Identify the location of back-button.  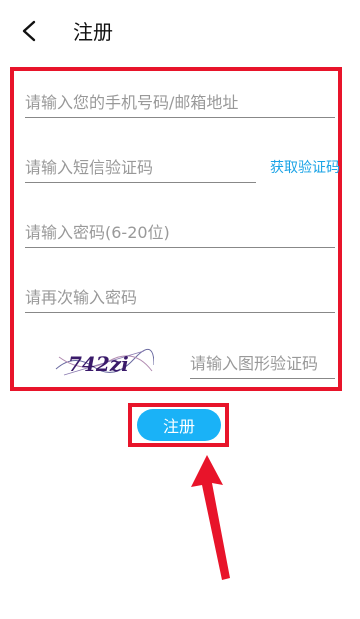
(29, 31).